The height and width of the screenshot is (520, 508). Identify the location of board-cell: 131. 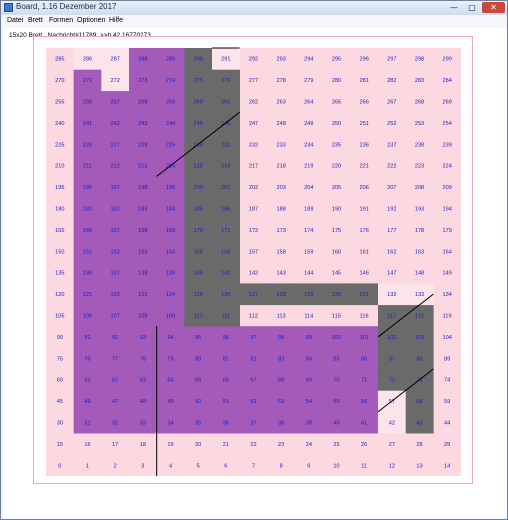
(364, 294).